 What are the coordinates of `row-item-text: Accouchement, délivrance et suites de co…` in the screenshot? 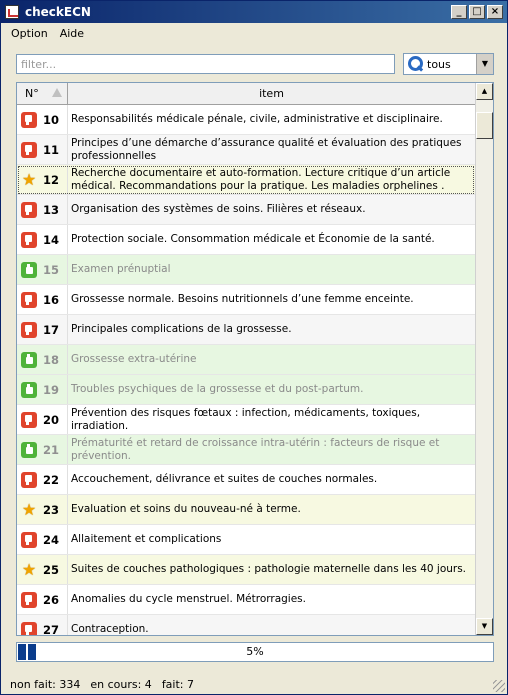 It's located at (224, 479).